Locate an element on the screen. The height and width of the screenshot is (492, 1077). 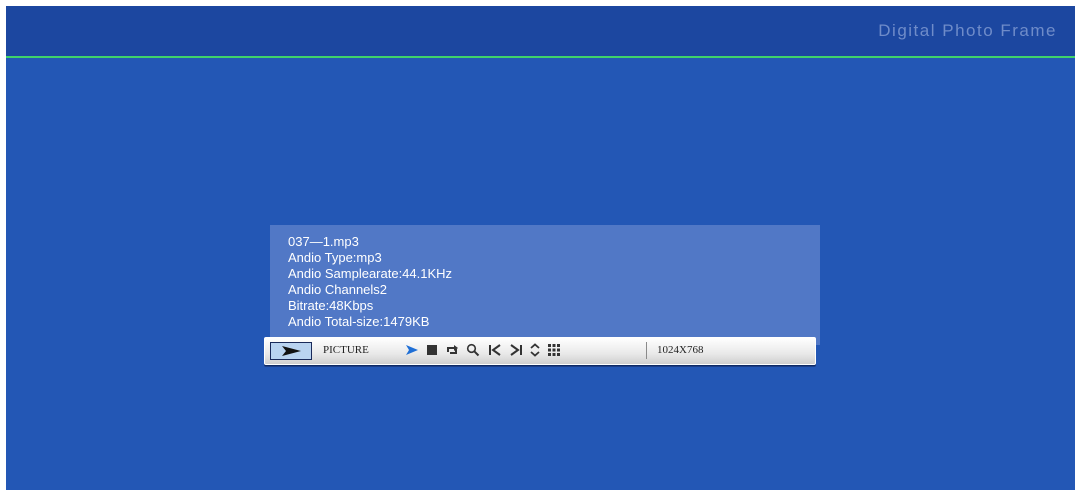
repeat-icon is located at coordinates (452, 350).